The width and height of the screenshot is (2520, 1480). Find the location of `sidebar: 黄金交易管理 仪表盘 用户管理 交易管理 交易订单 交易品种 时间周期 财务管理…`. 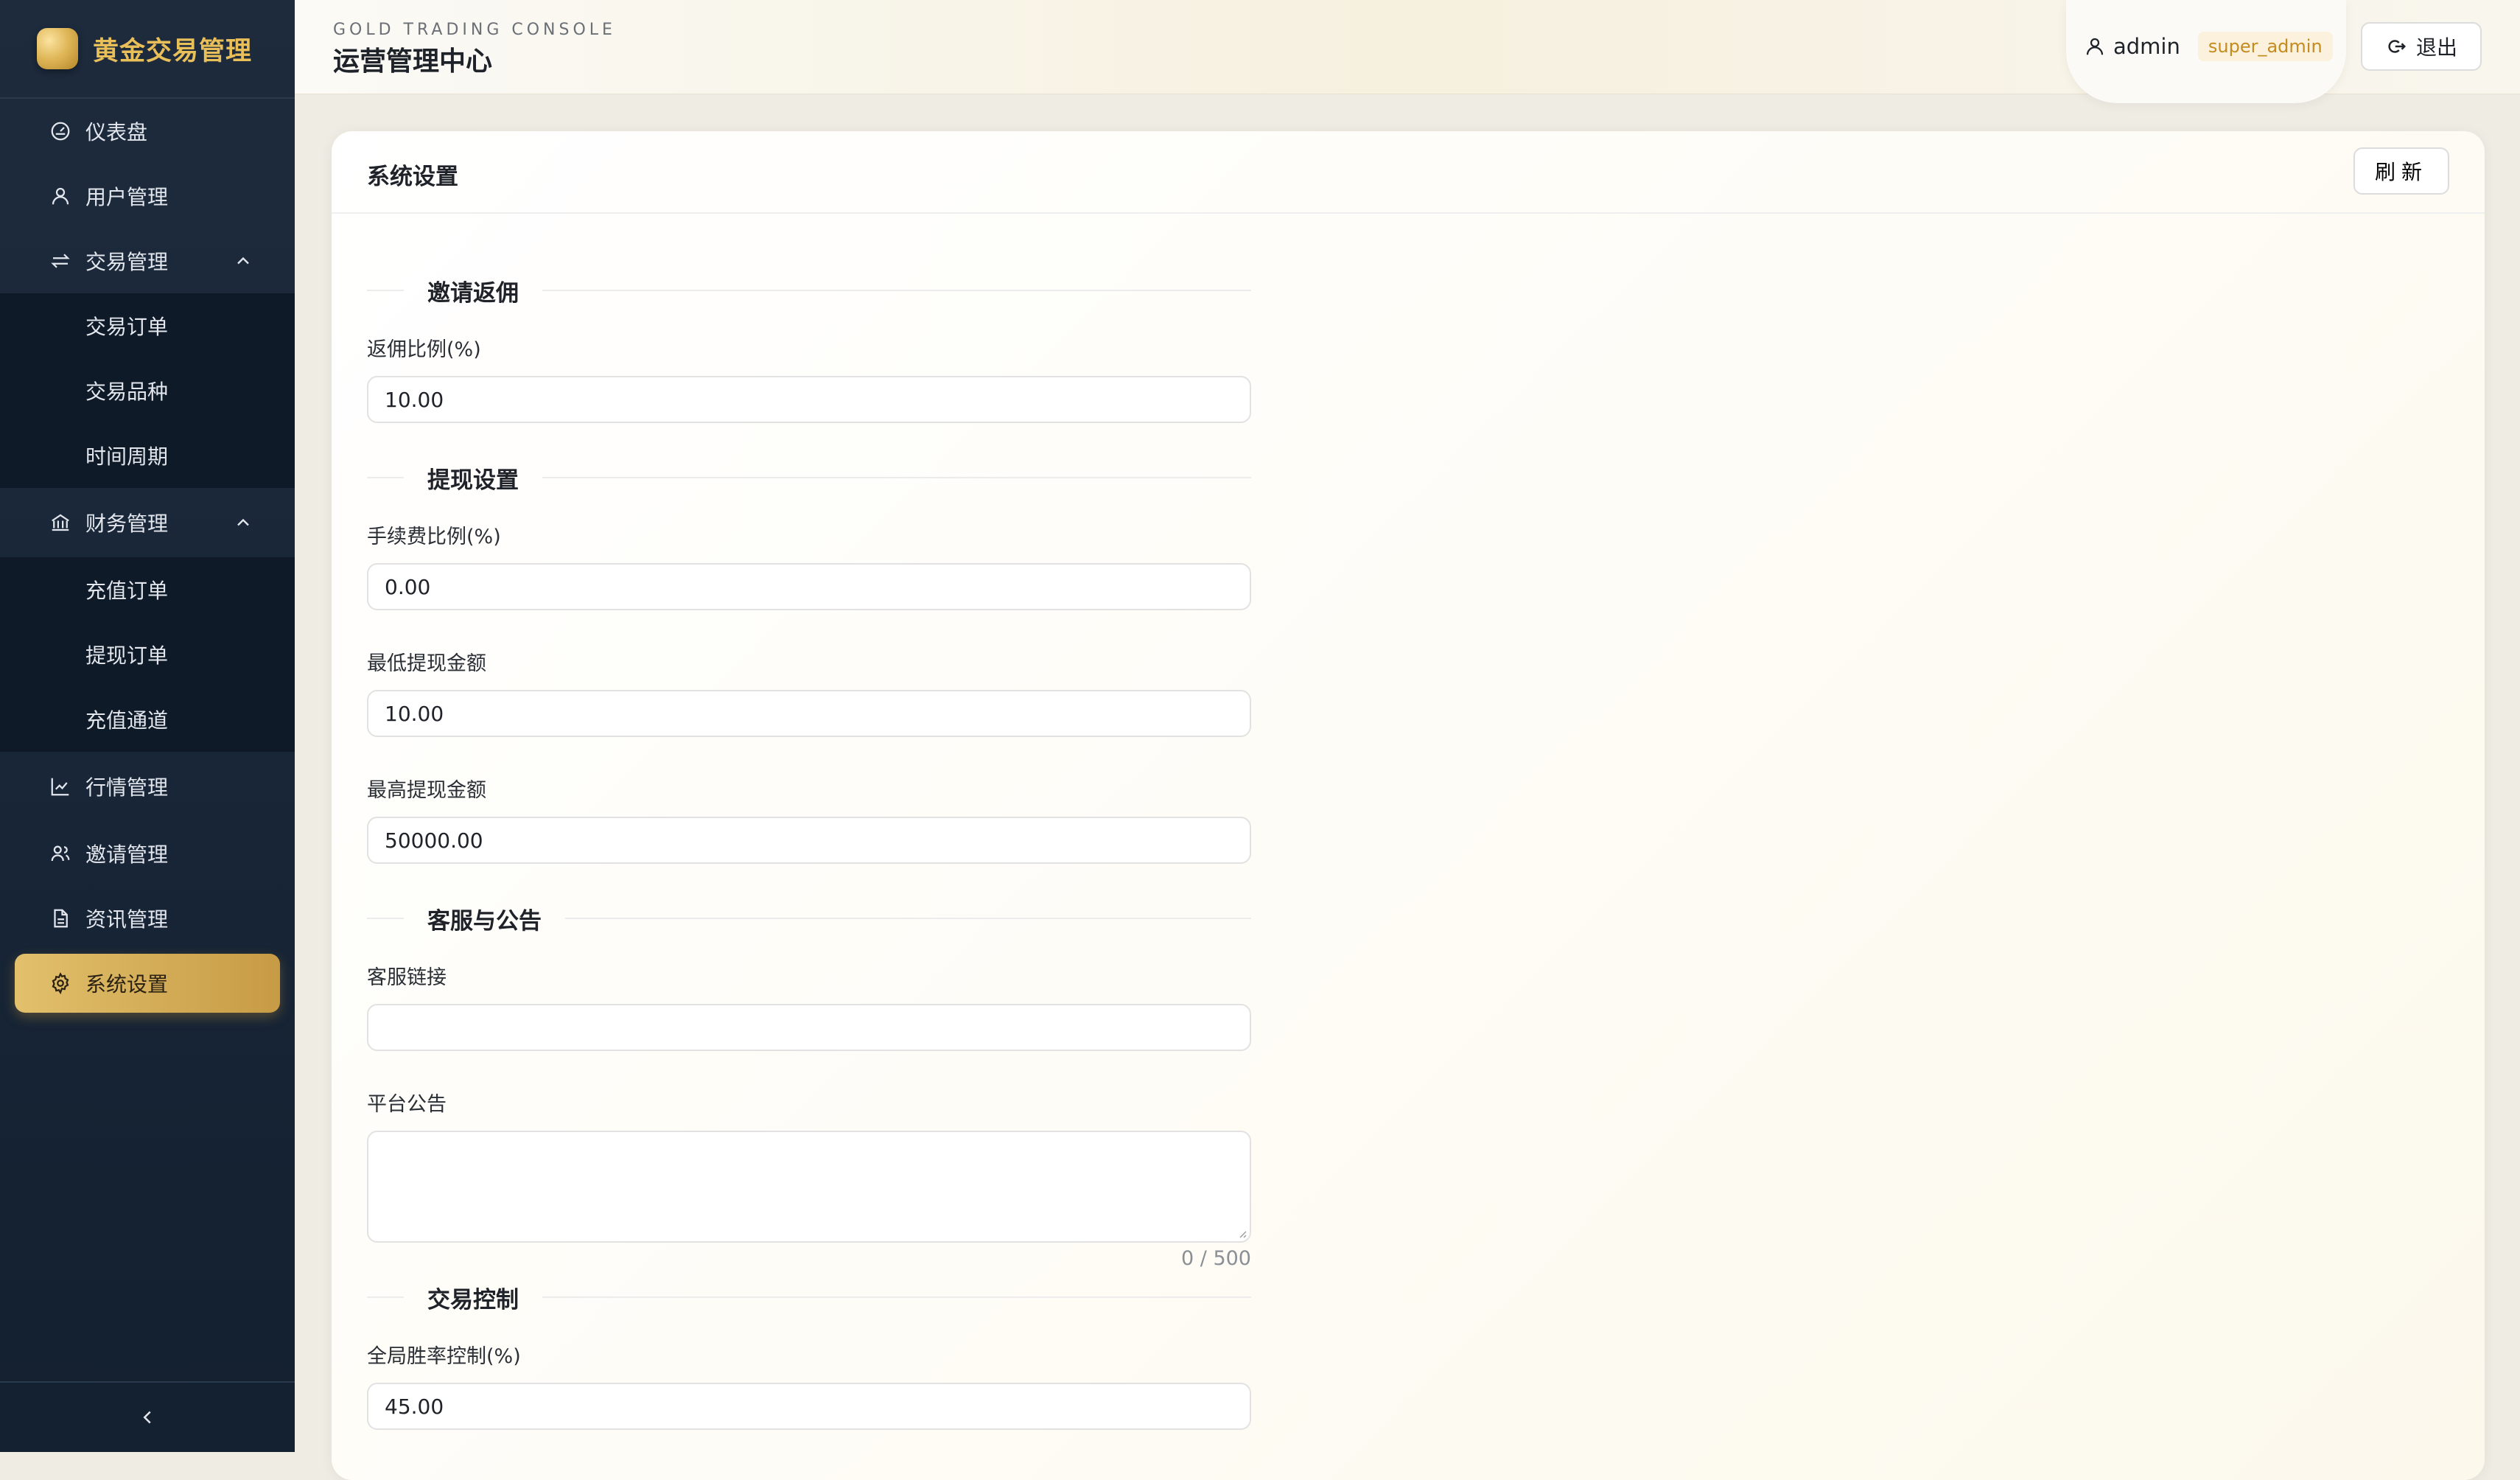

sidebar: 黄金交易管理 仪表盘 用户管理 交易管理 交易订单 交易品种 时间周期 财务管理… is located at coordinates (147, 726).